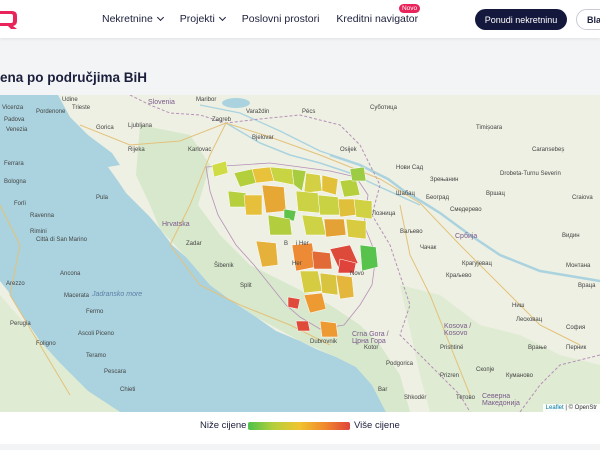 The height and width of the screenshot is (450, 600). What do you see at coordinates (501, 400) in the screenshot?
I see `country-label-makedonija: Северна Македонија` at bounding box center [501, 400].